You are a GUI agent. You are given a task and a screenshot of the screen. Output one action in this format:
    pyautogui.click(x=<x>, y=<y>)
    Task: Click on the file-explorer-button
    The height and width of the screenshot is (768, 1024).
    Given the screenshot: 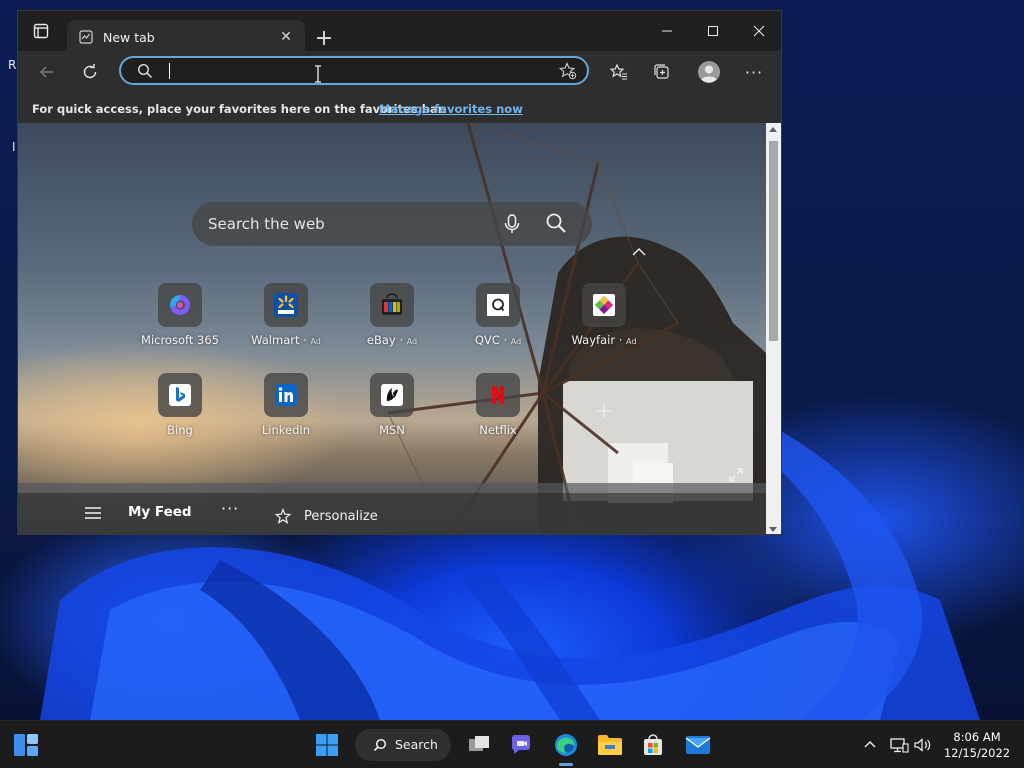 What is the action you would take?
    pyautogui.click(x=610, y=745)
    